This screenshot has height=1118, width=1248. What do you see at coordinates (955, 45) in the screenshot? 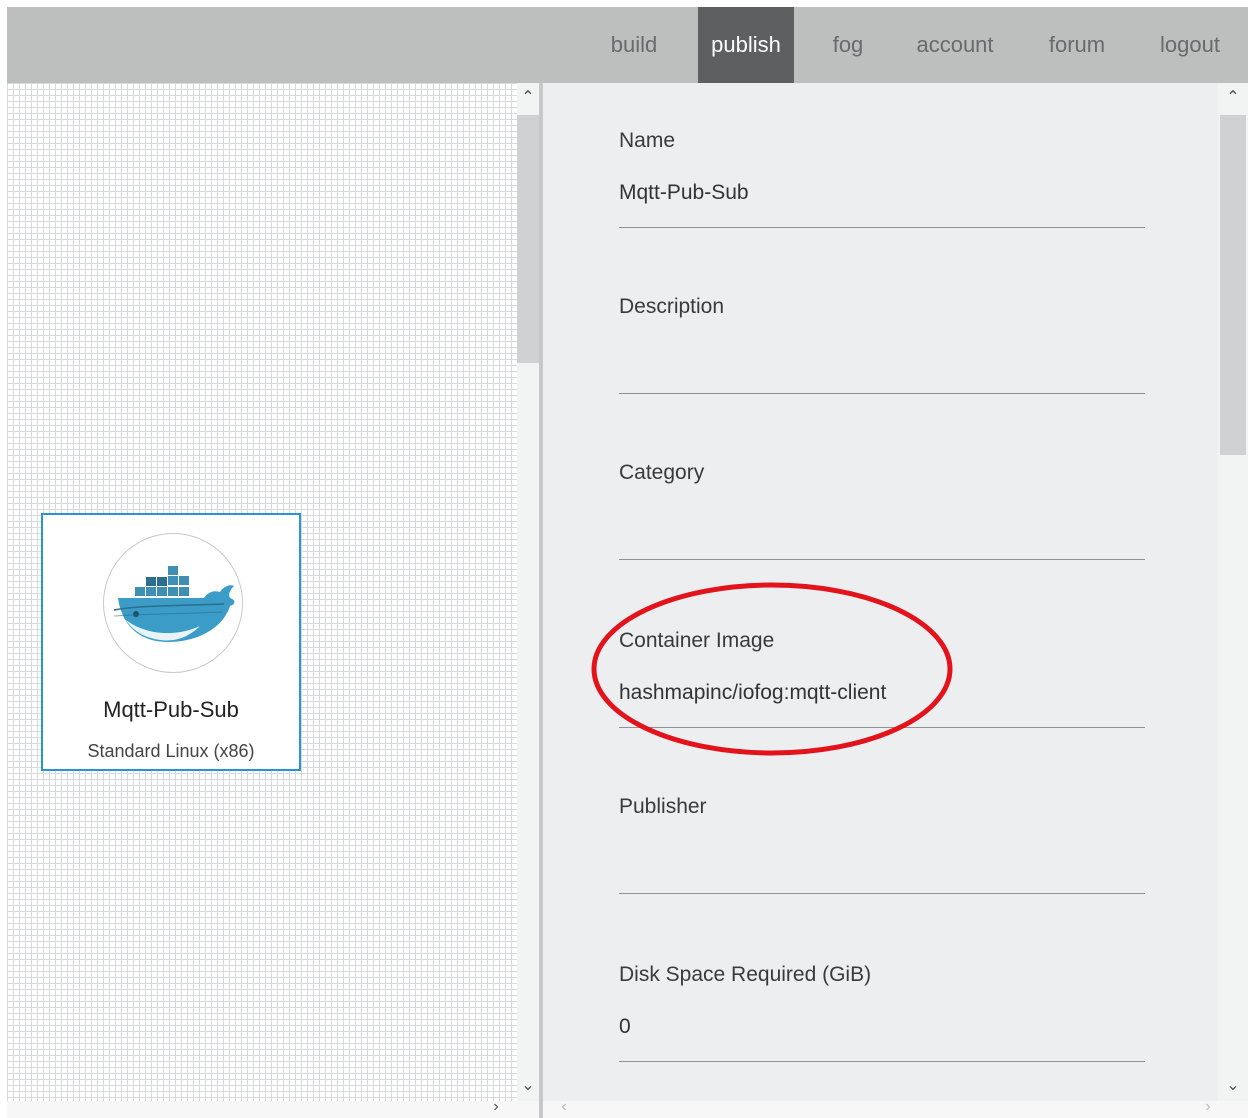
I see `nav-account: account` at bounding box center [955, 45].